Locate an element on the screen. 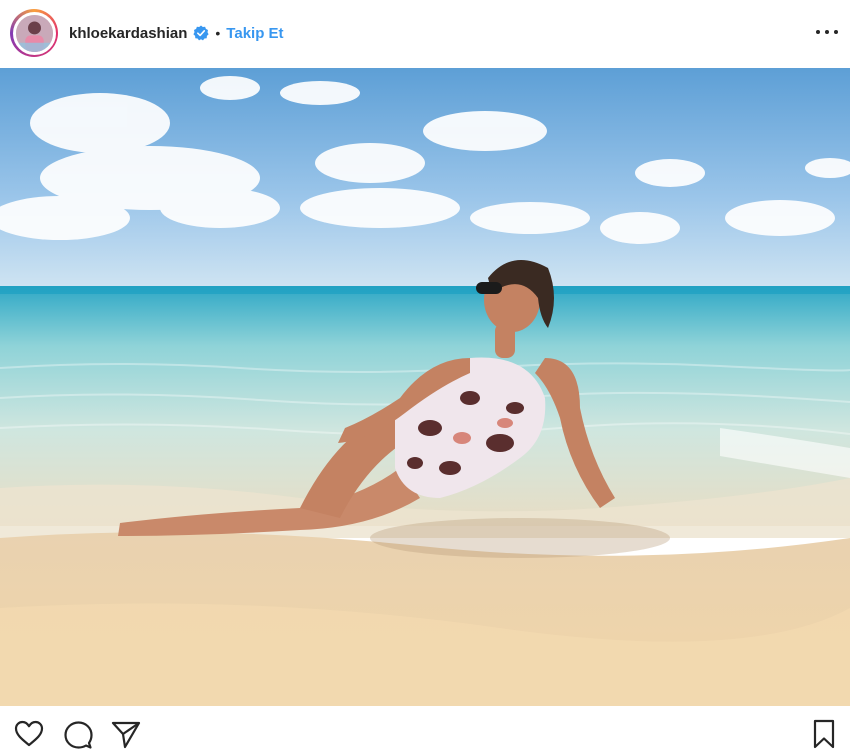 This screenshot has width=850, height=756. bookmark-icon is located at coordinates (824, 734).